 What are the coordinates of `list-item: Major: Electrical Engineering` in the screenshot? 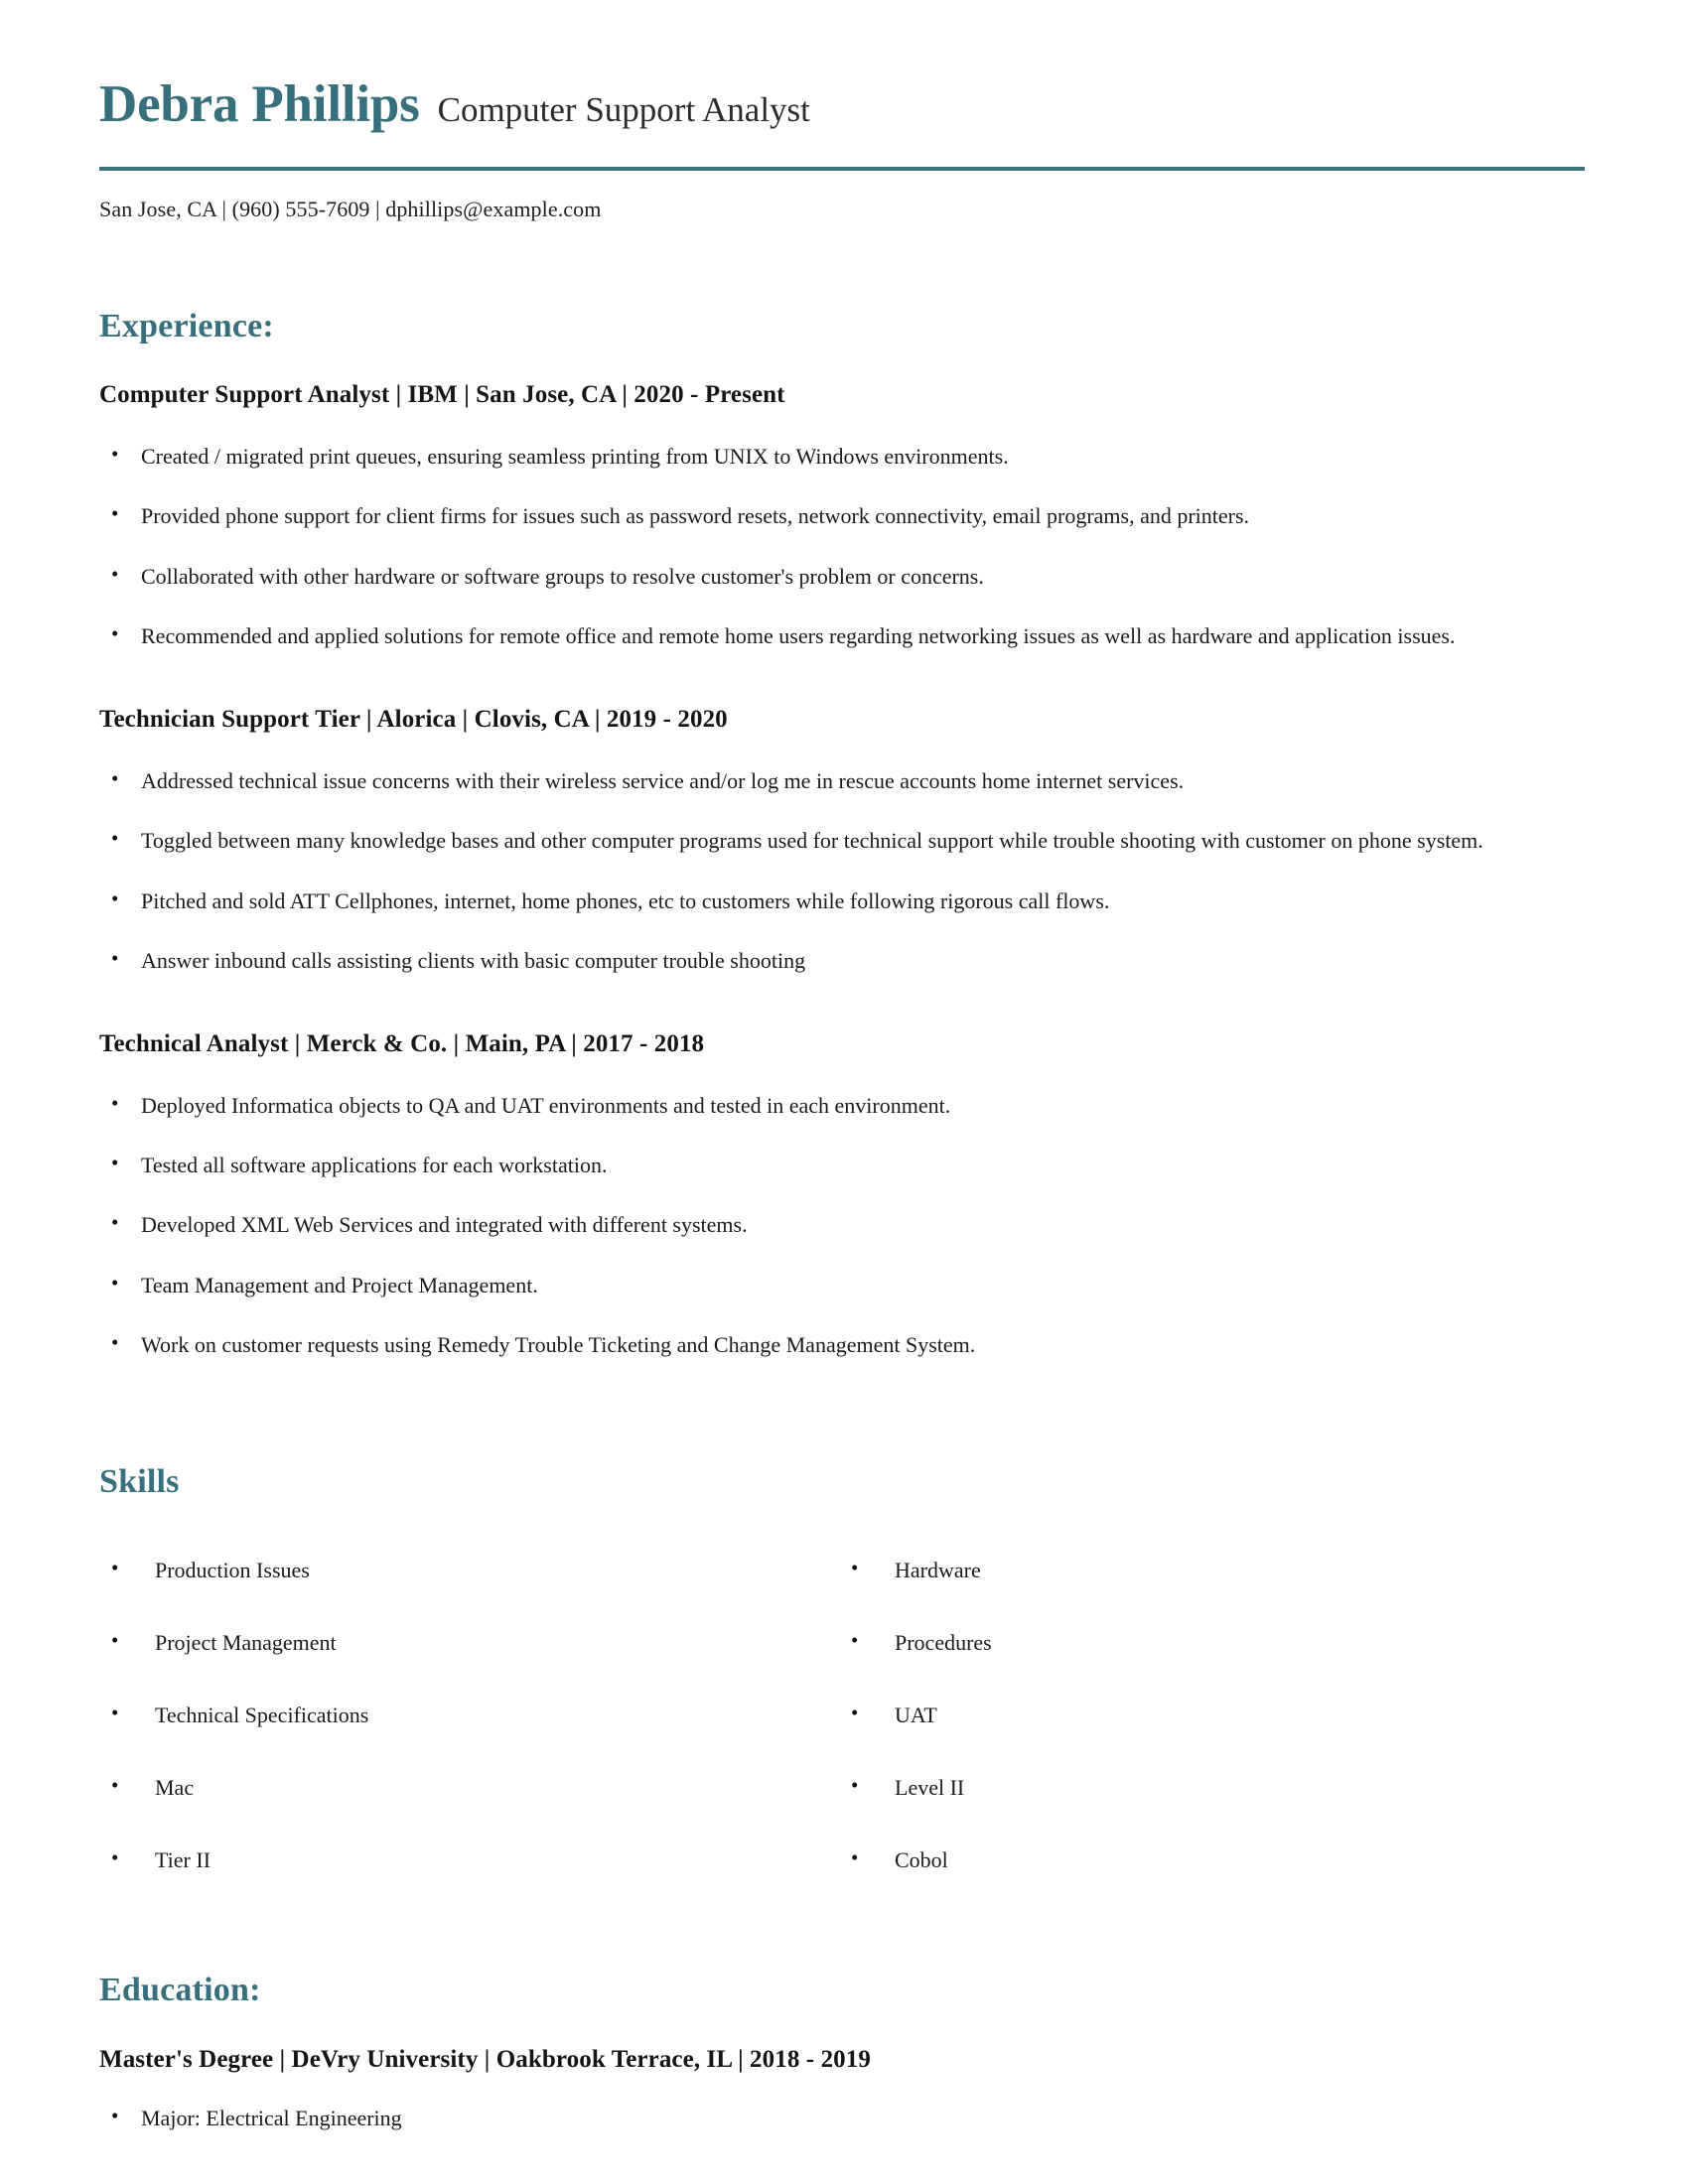 It's located at (844, 2117).